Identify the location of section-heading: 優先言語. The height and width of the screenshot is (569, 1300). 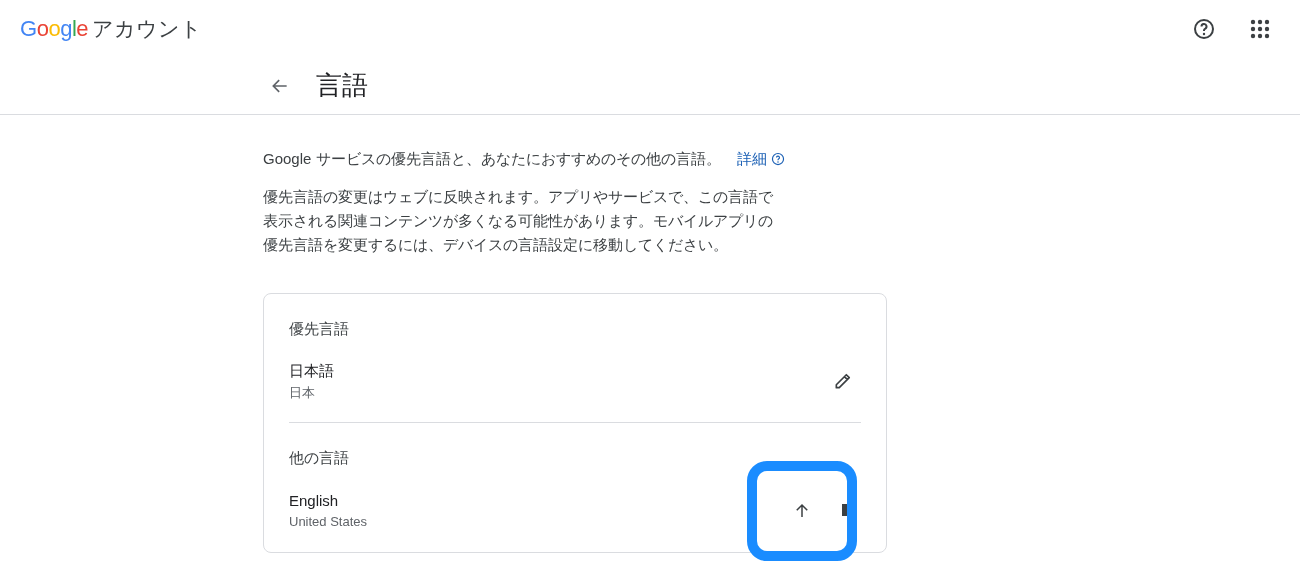
(319, 328).